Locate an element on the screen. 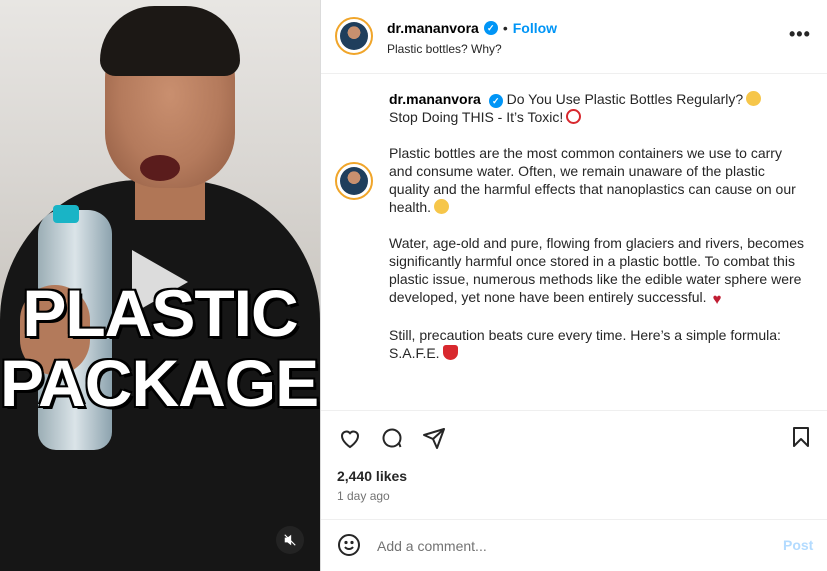 Image resolution: width=827 pixels, height=571 pixels. like-count: 2,440 likes is located at coordinates (372, 476).